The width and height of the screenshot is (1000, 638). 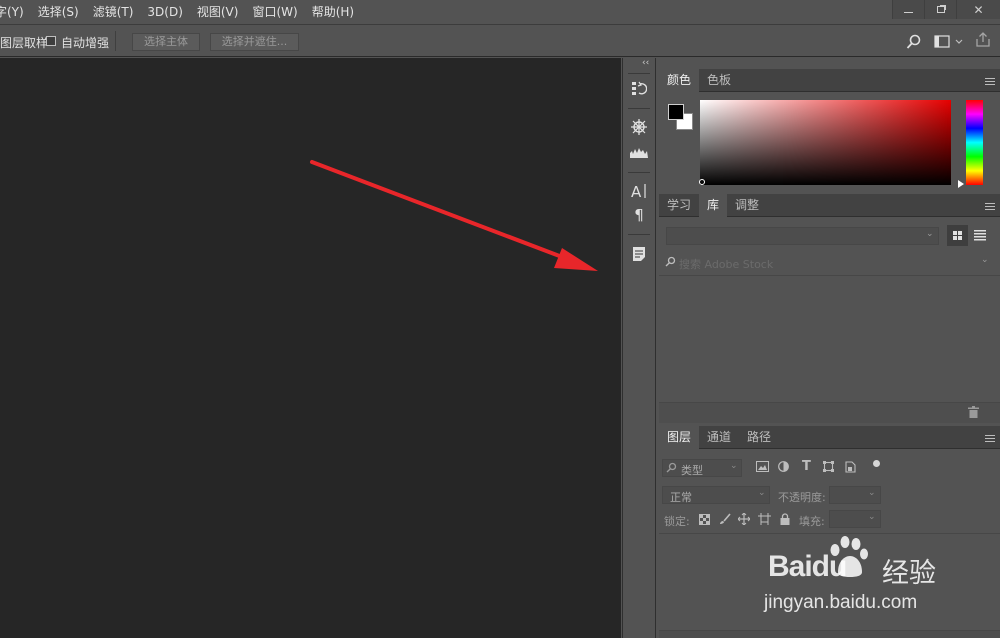 I want to click on sample-layers-label: 图层取样, so click(x=24, y=43).